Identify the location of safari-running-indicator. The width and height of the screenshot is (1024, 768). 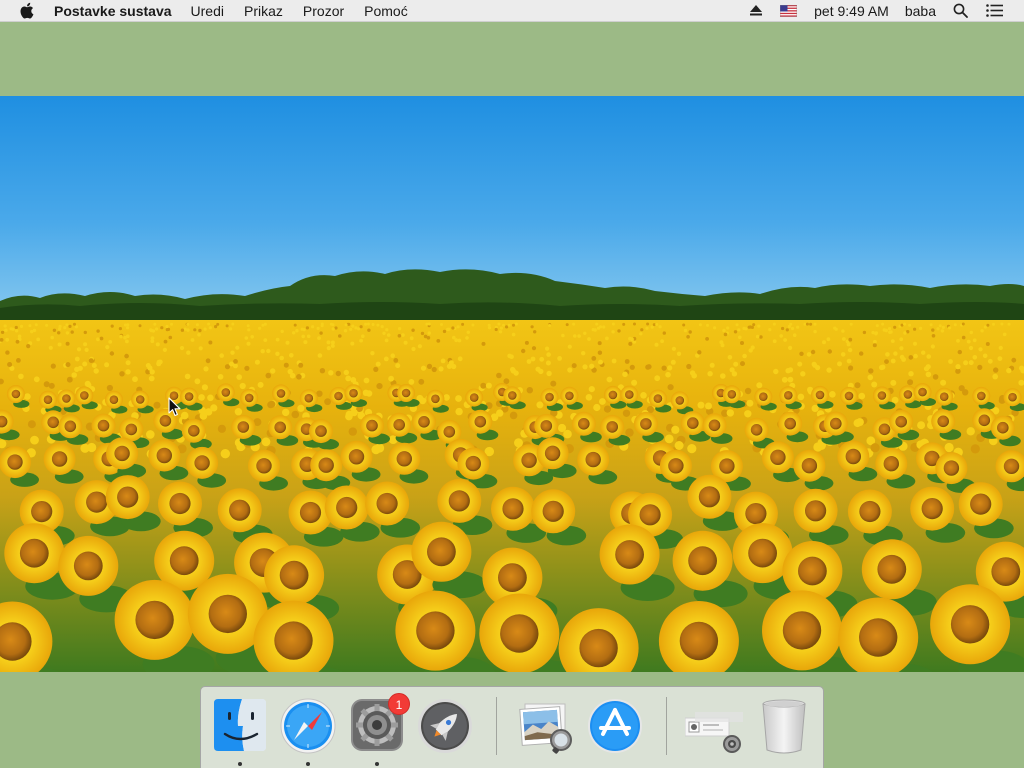
(308, 764).